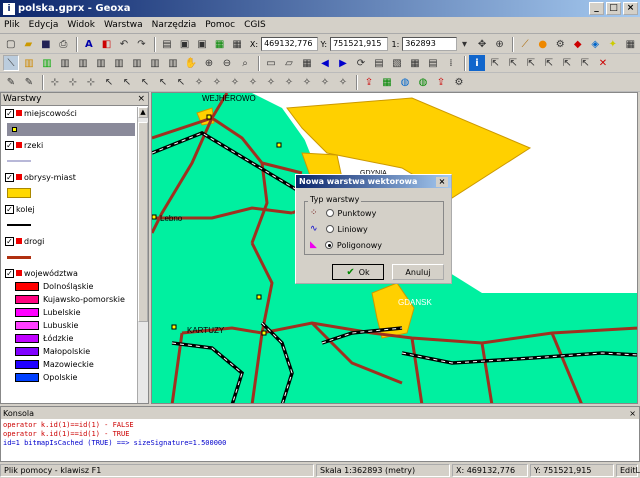 The width and height of the screenshot is (640, 478). Describe the element at coordinates (91, 82) in the screenshot. I see `node-del-icon: ⊹` at that location.